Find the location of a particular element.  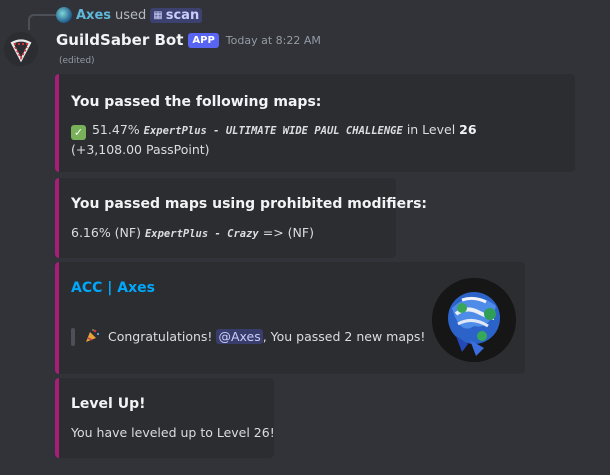

thumbnail-artwork is located at coordinates (474, 320).